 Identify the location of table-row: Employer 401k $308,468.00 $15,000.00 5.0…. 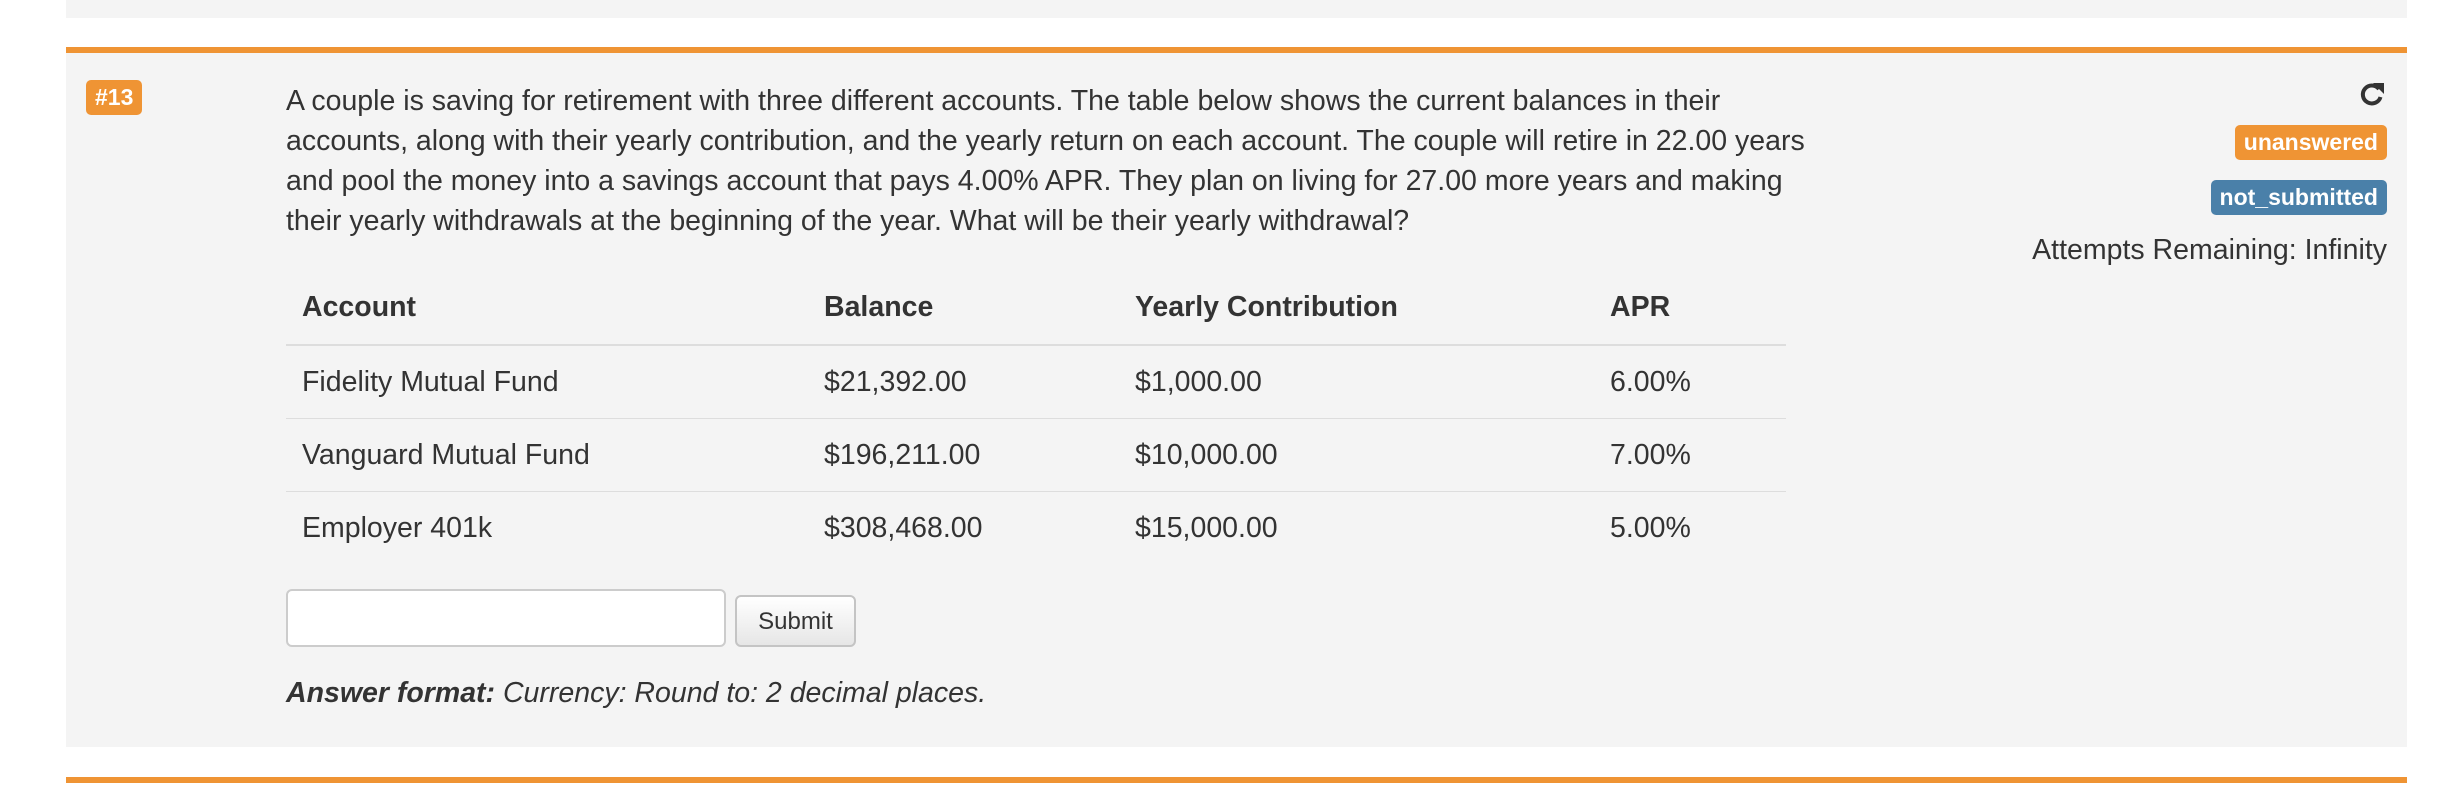
(1036, 528).